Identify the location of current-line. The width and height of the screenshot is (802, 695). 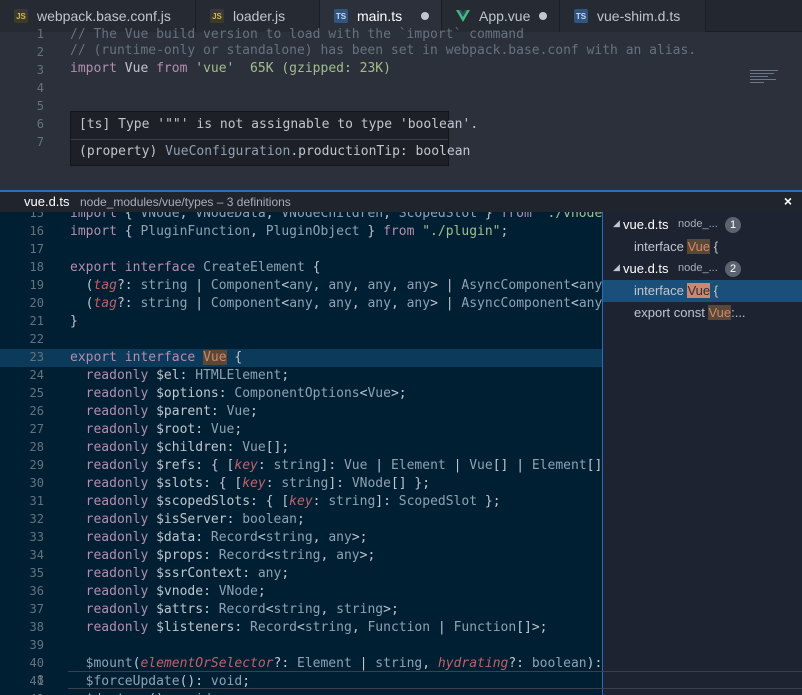
(435, 680).